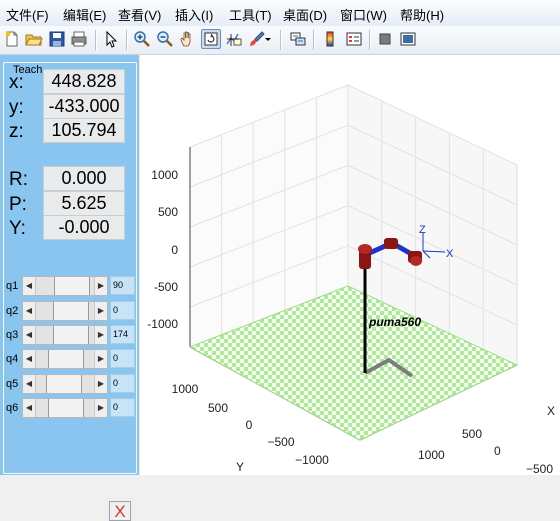  What do you see at coordinates (497, 451) in the screenshot?
I see `x-tick-label: 0` at bounding box center [497, 451].